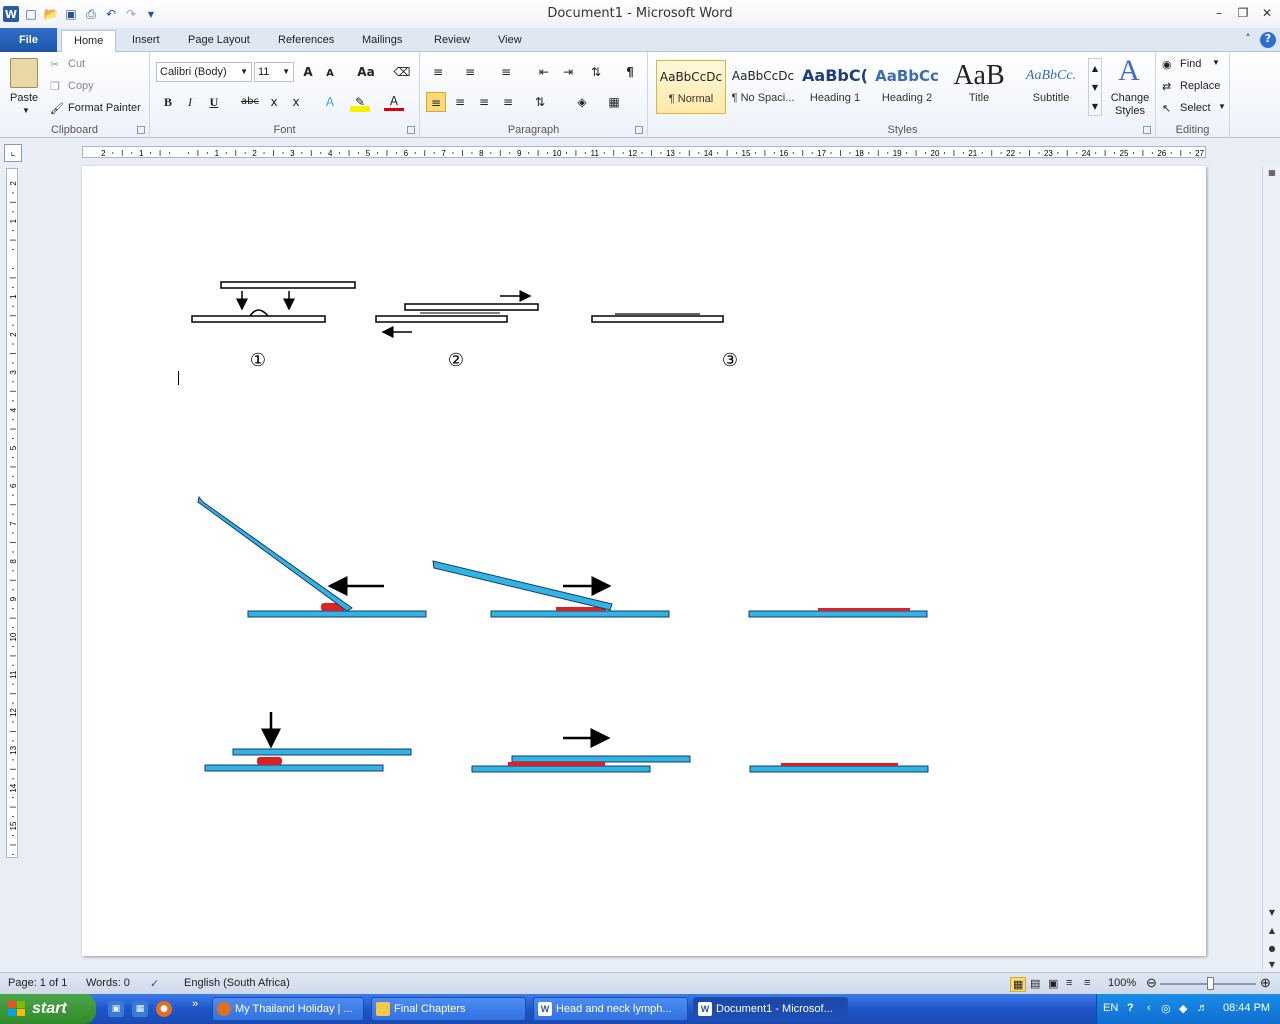 This screenshot has width=1280, height=1024. Describe the element at coordinates (26, 110) in the screenshot. I see `paste-dropdown-icon: ▼` at that location.